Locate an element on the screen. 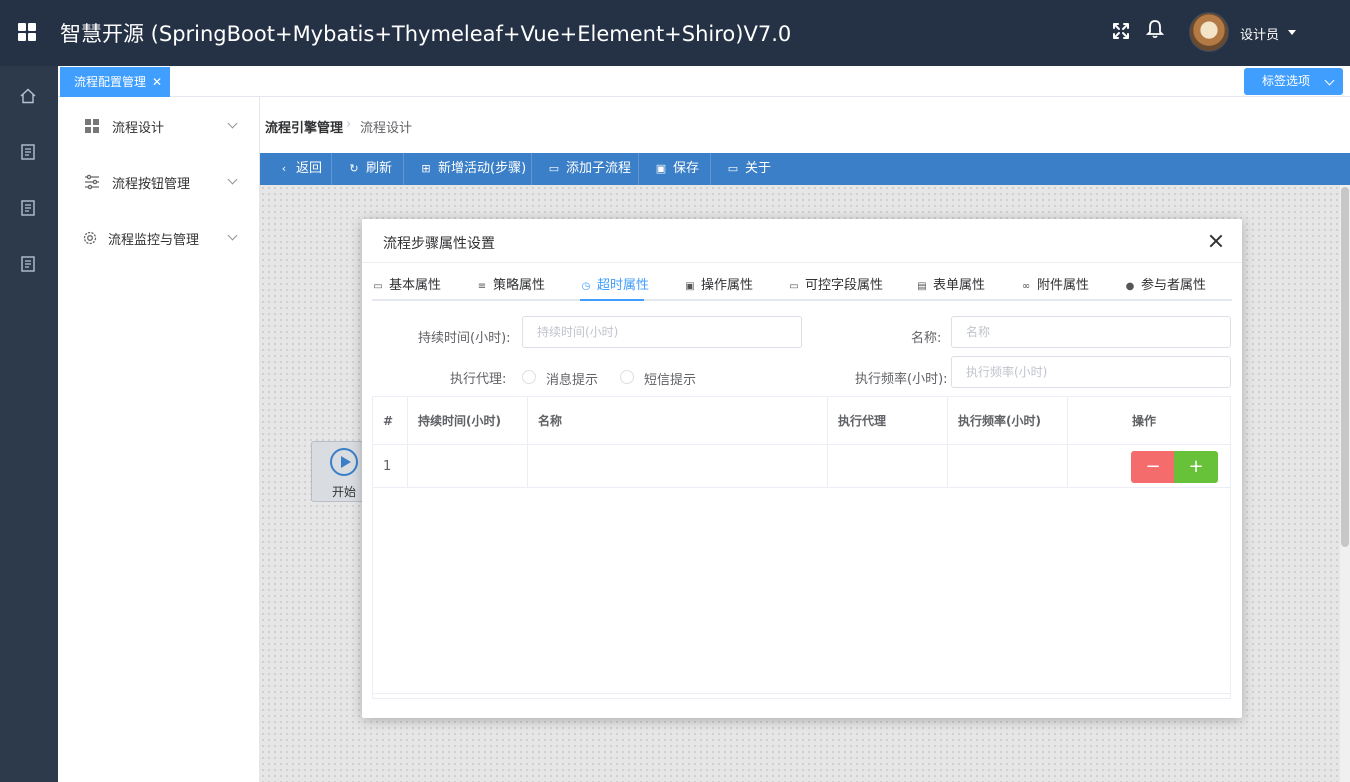  tab-attachment: ∞ 附件属性 is located at coordinates (1054, 287).